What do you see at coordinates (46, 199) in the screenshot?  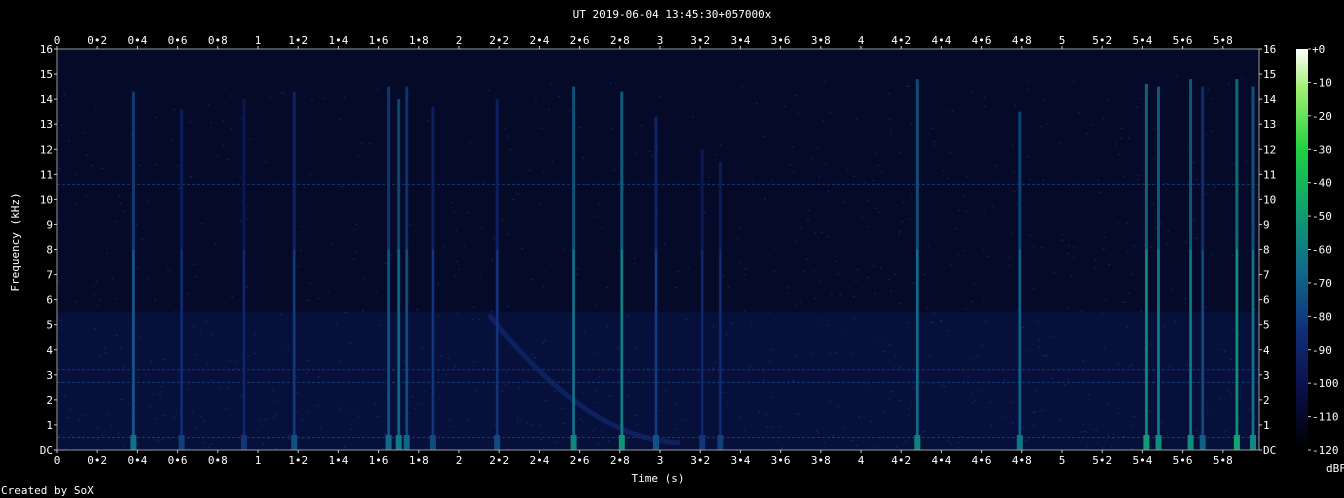 I see `y-tick-label-left: 10` at bounding box center [46, 199].